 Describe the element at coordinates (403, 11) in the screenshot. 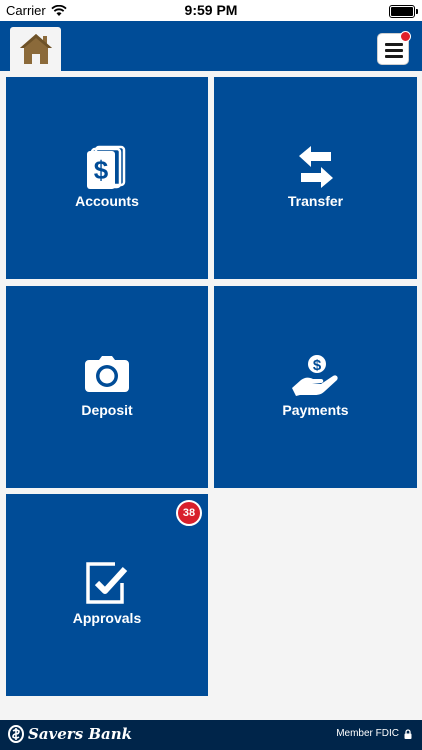

I see `battery-icon` at that location.